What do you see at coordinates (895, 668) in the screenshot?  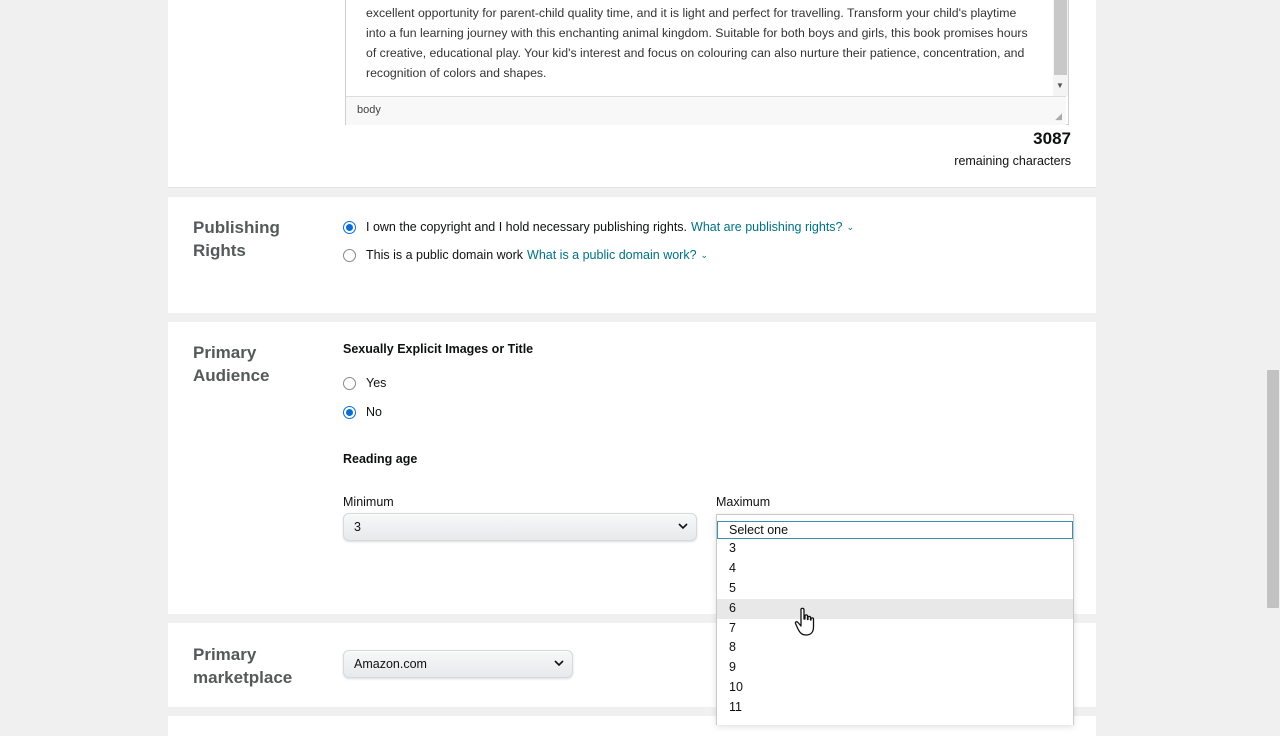 I see `dropdown-option: 9` at bounding box center [895, 668].